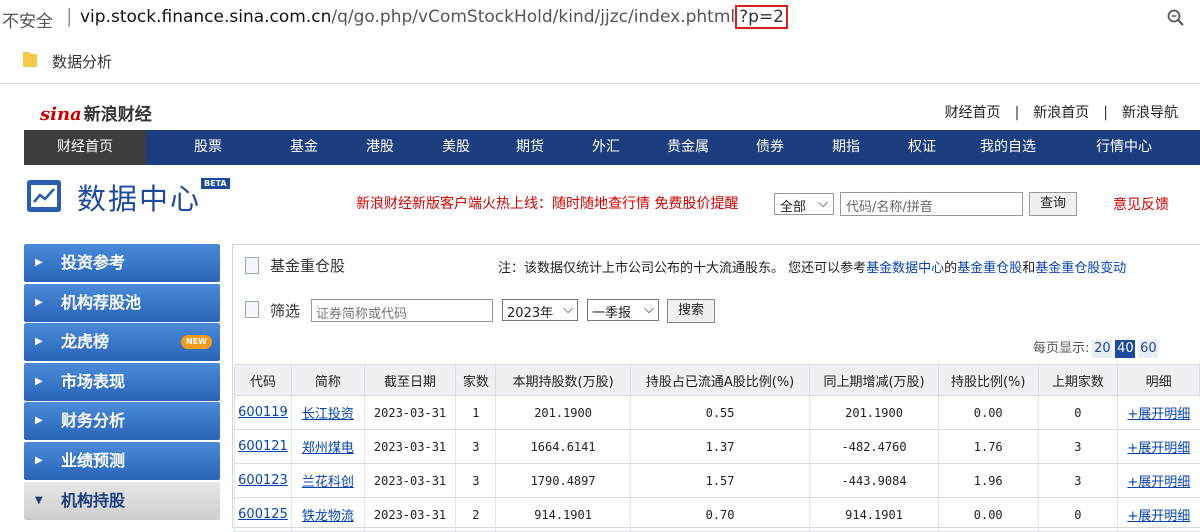 The image size is (1200, 532). Describe the element at coordinates (327, 480) in the screenshot. I see `stock-name-link: 兰花科创` at that location.